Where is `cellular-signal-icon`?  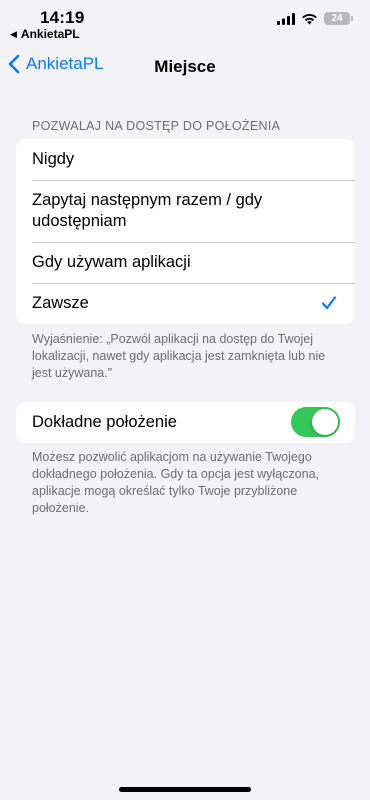 cellular-signal-icon is located at coordinates (286, 18).